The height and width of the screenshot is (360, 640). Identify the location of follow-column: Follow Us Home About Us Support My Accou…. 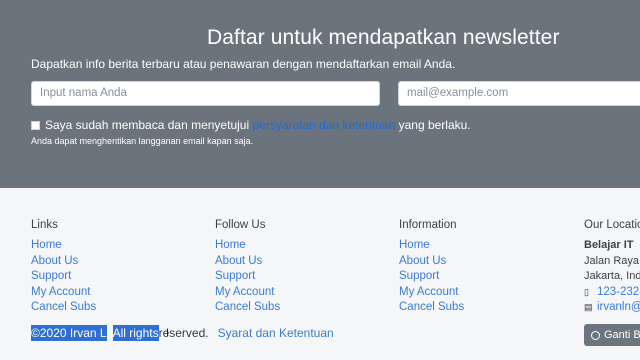
(247, 267).